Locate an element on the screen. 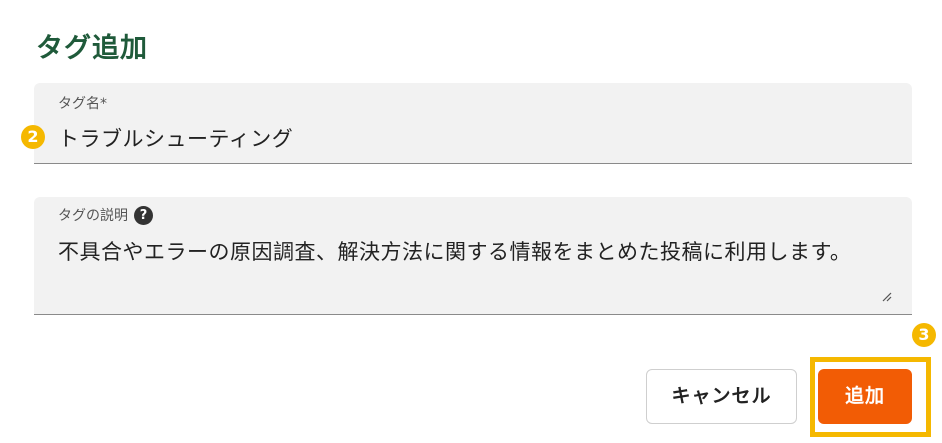  step-2-badge: 2 is located at coordinates (33, 137).